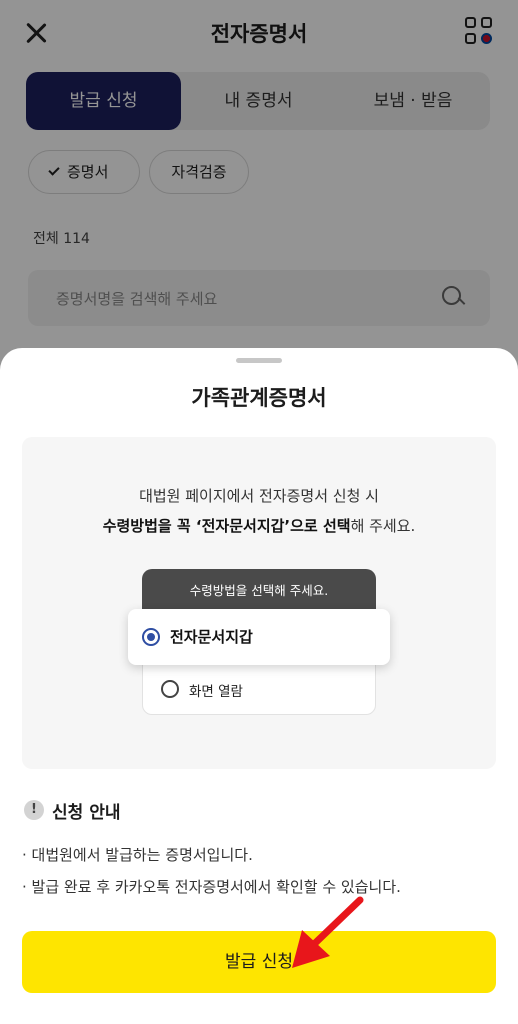 This screenshot has width=518, height=1024. Describe the element at coordinates (259, 398) in the screenshot. I see `sheet-title: 가족관계증명서` at that location.